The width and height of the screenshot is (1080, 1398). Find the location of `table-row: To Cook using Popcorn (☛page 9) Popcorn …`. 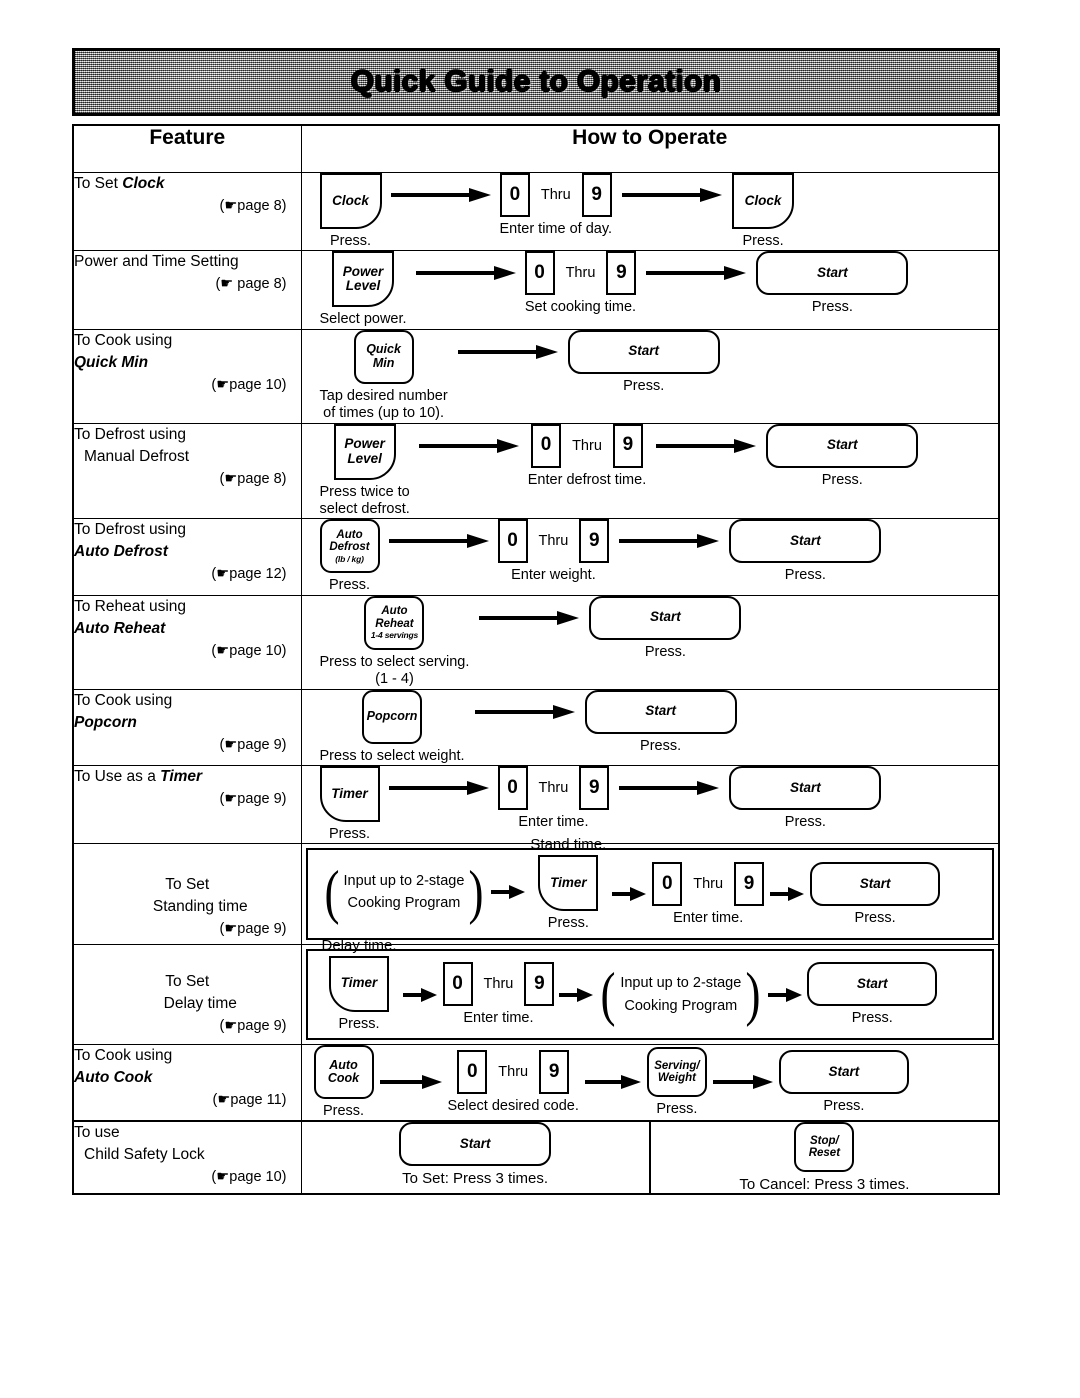

table-row: To Cook using Popcorn (☛page 9) Popcorn … is located at coordinates (536, 727).